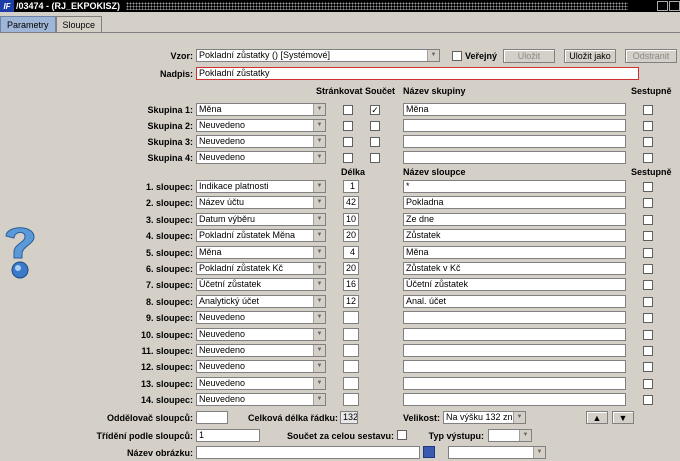 The height and width of the screenshot is (461, 680). What do you see at coordinates (623, 417) in the screenshot?
I see `move-down-button: ▼` at bounding box center [623, 417].